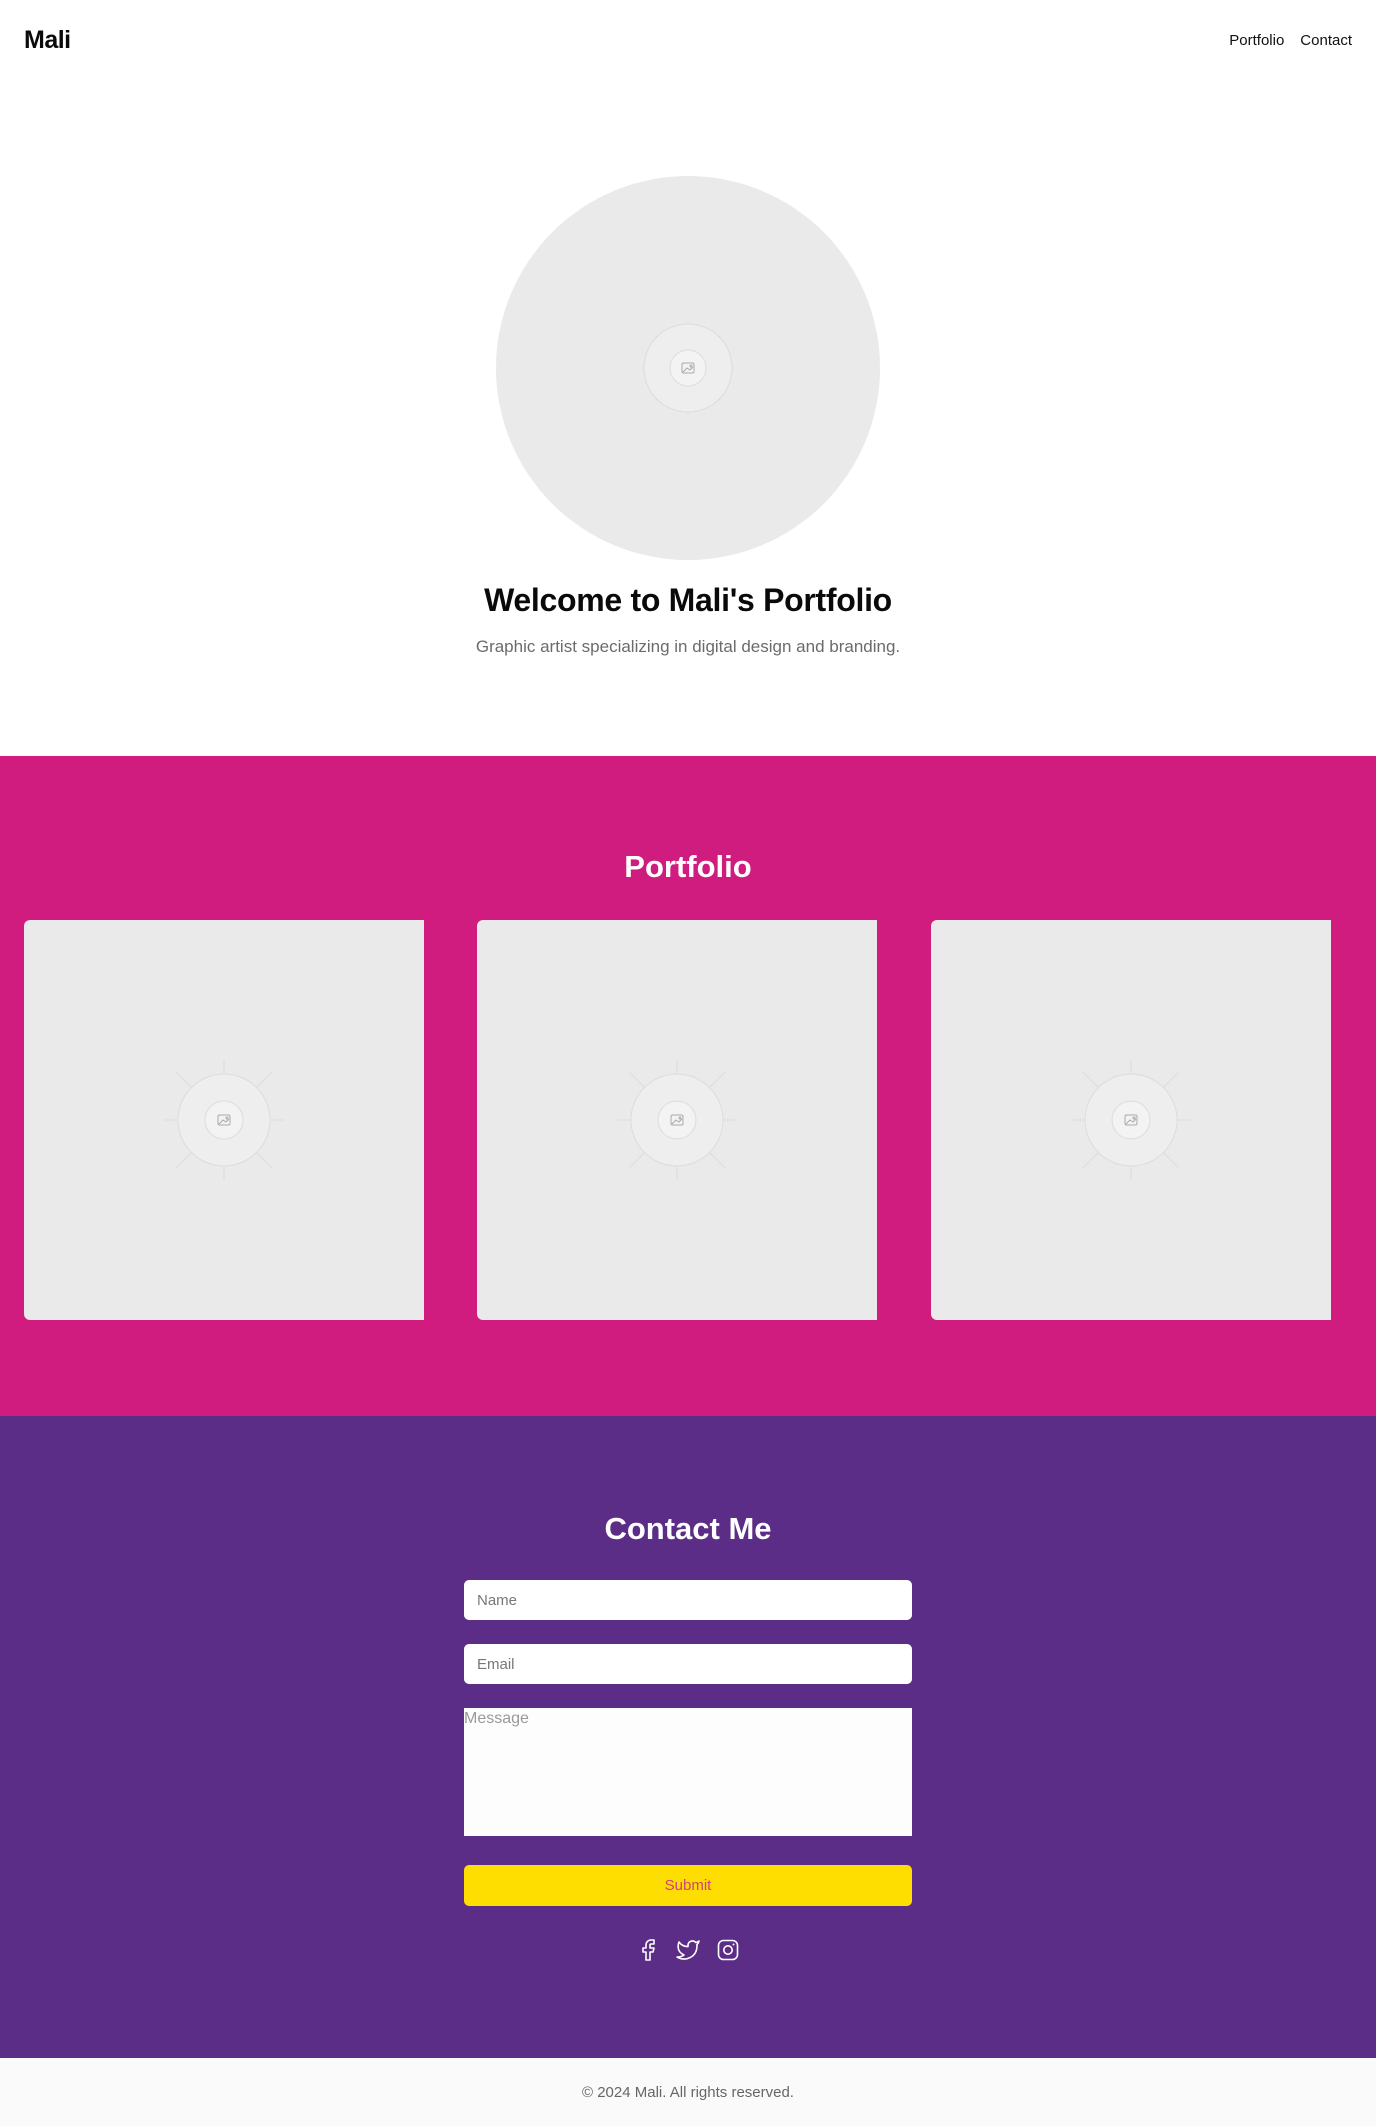 The image size is (1376, 2126). Describe the element at coordinates (47, 40) in the screenshot. I see `site-logo: Mali` at that location.